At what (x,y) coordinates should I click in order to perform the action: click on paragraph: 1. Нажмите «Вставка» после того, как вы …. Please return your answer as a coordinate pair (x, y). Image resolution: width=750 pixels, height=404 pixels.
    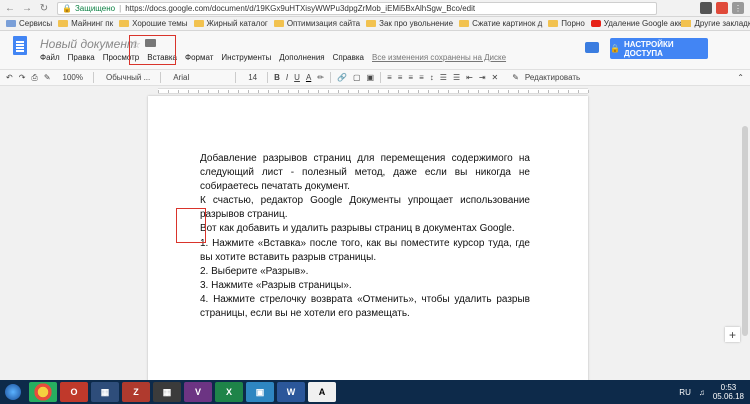
    Looking at the image, I should click on (365, 251).